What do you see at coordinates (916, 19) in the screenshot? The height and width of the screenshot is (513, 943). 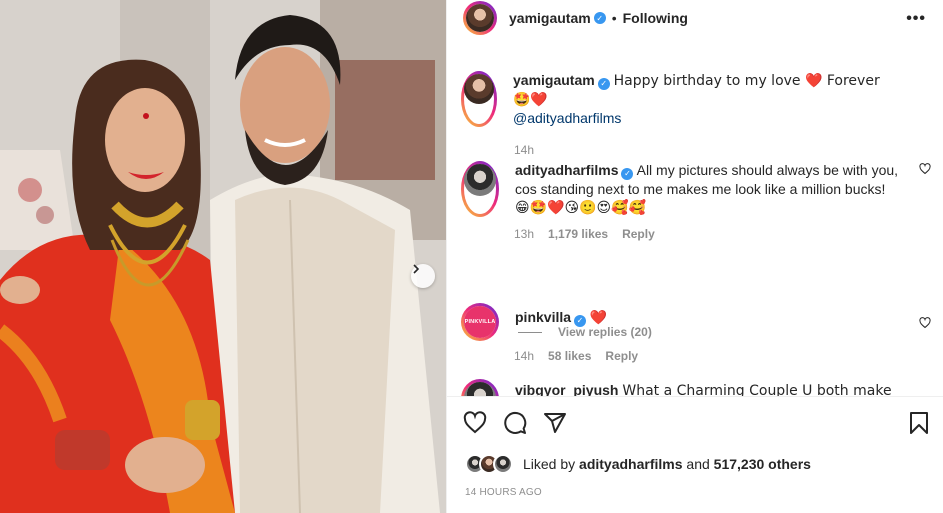 I see `more-horizontal-icon: •••` at bounding box center [916, 19].